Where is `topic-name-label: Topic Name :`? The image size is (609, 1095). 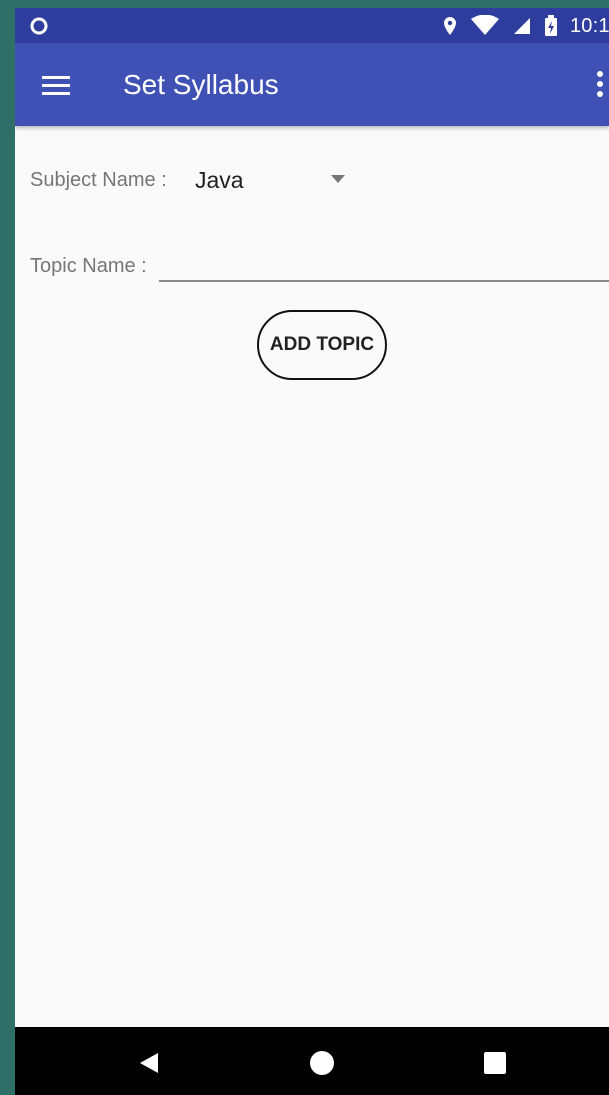
topic-name-label: Topic Name : is located at coordinates (88, 266).